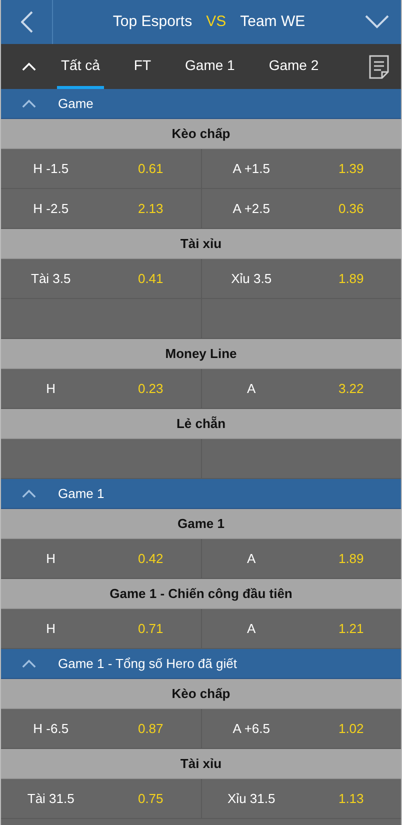  What do you see at coordinates (251, 209) in the screenshot?
I see `bet-label: A +2.5` at bounding box center [251, 209].